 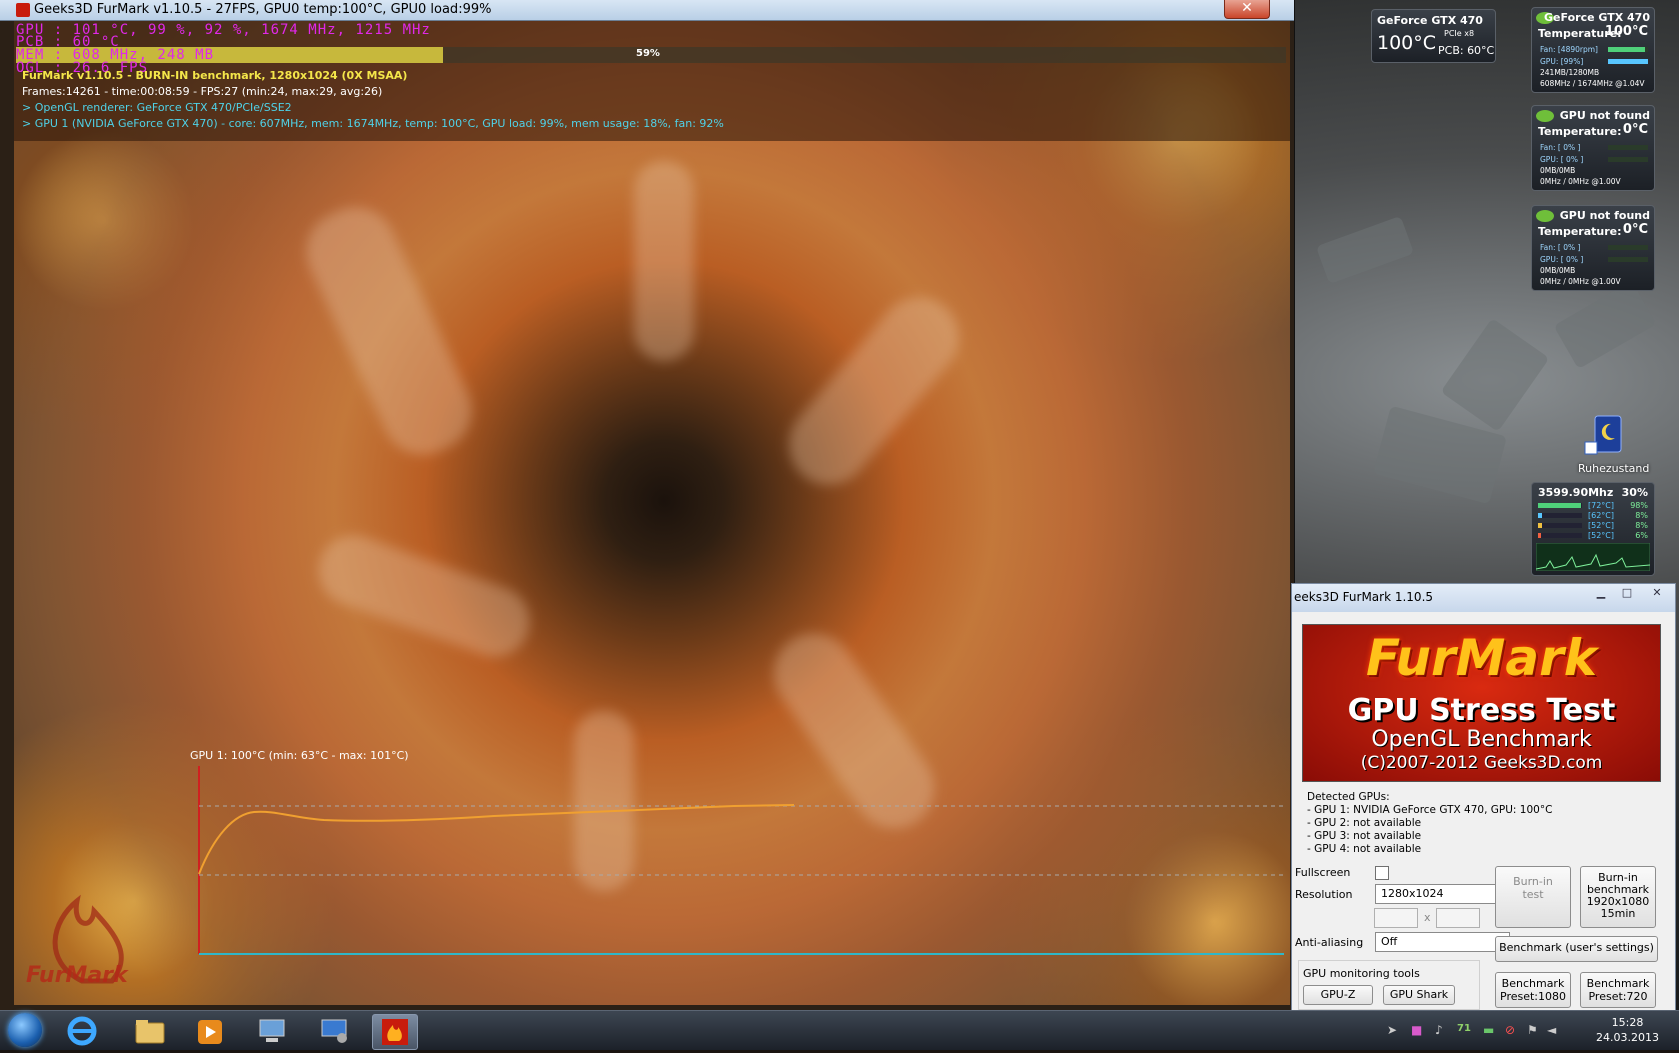 What do you see at coordinates (1618, 990) in the screenshot?
I see `benchmark-720-button: Benchmark Preset:720` at bounding box center [1618, 990].